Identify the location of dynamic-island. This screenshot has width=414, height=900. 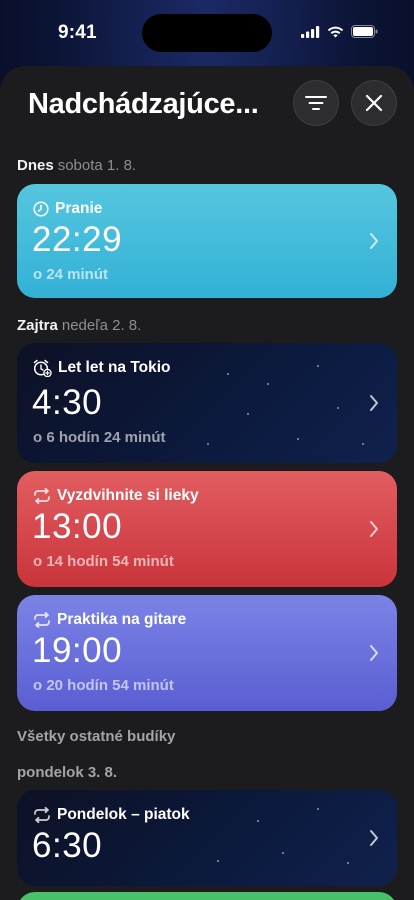
(207, 33).